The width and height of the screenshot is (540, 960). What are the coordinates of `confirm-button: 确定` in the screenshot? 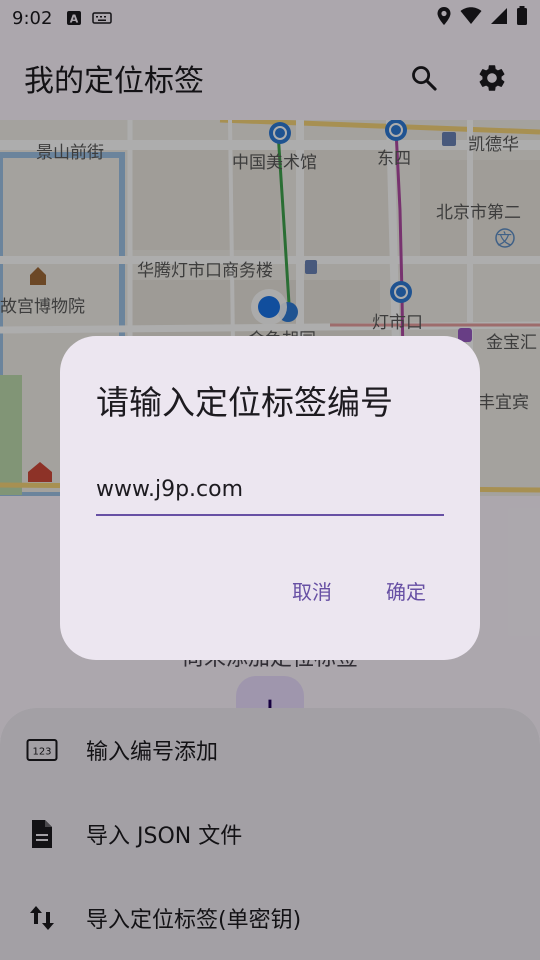 It's located at (406, 590).